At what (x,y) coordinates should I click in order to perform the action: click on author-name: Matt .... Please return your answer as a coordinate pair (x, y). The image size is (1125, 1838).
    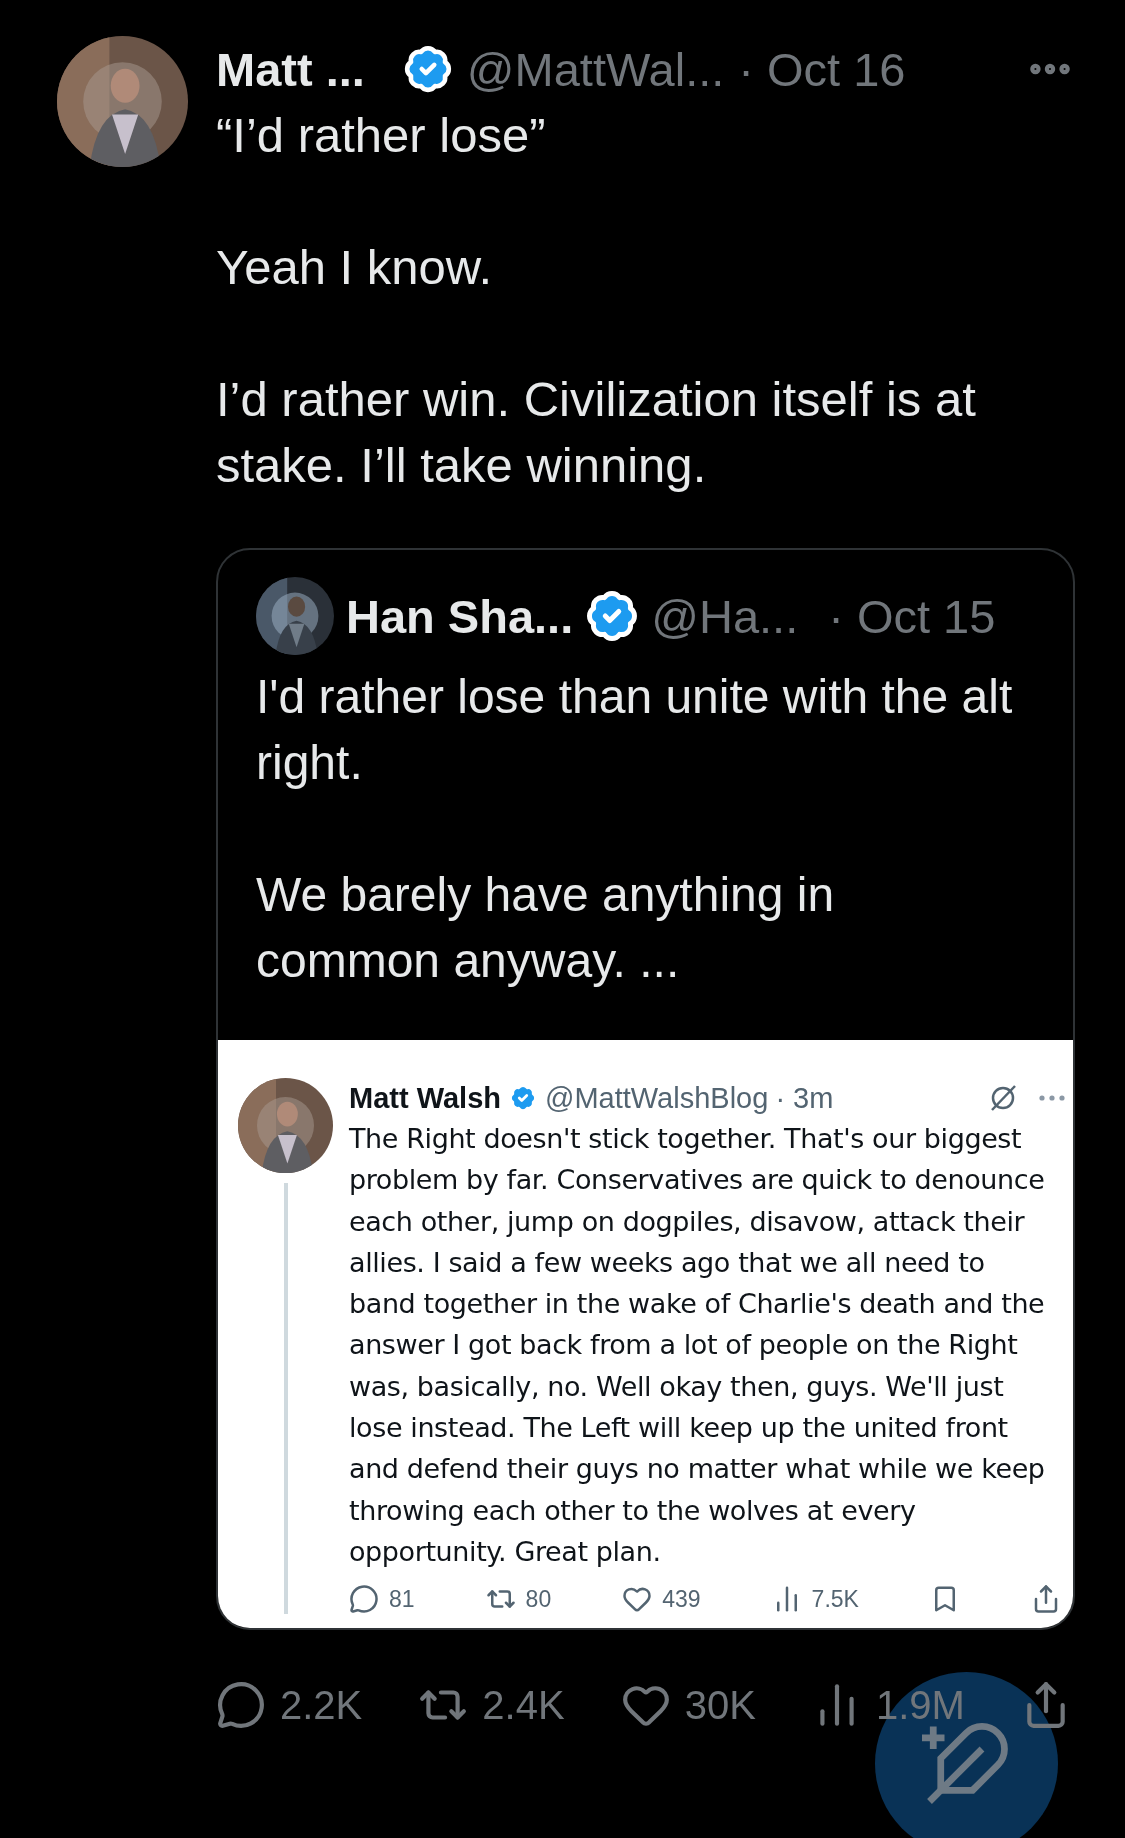
    Looking at the image, I should click on (290, 69).